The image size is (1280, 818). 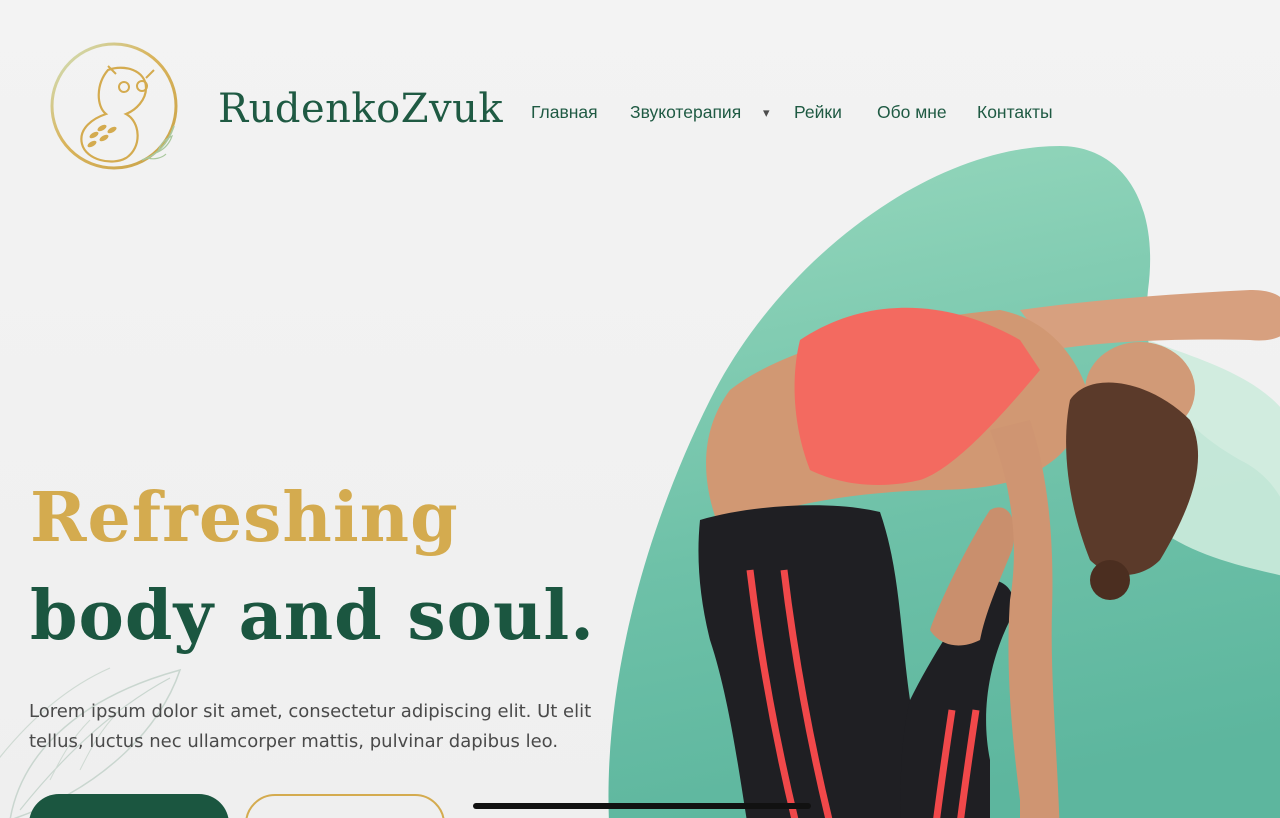 I want to click on nav-item-sound-therapy: Звукотерапия, so click(x=685, y=112).